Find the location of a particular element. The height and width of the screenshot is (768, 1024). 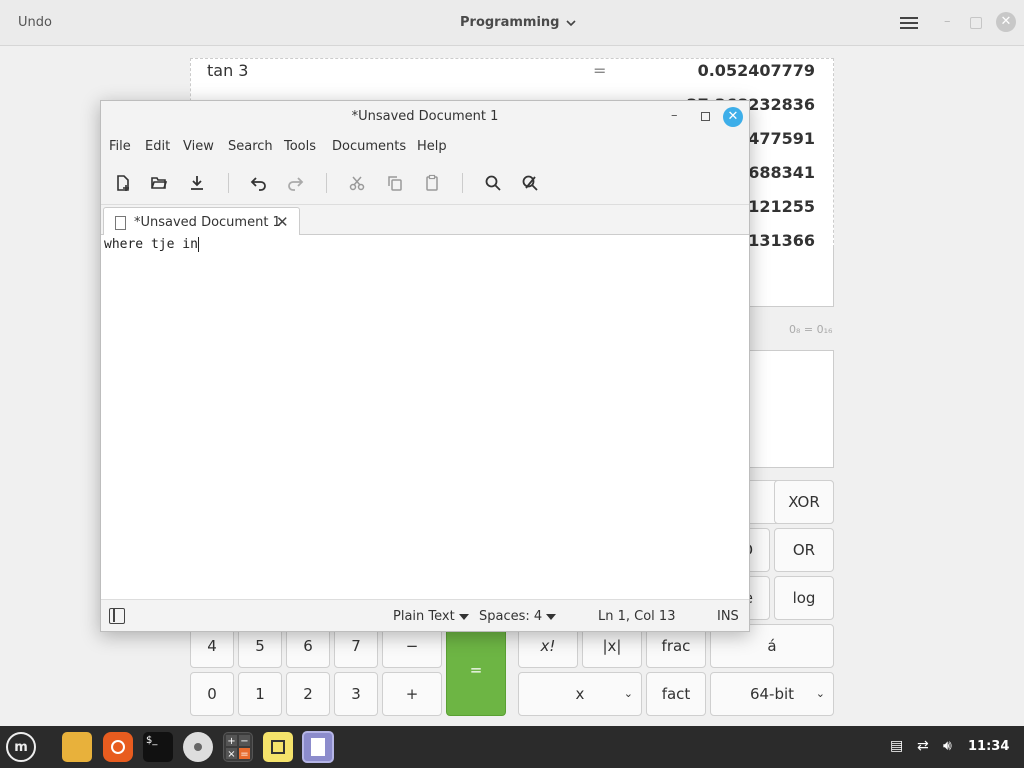

digit-3-button: 3 is located at coordinates (356, 694).